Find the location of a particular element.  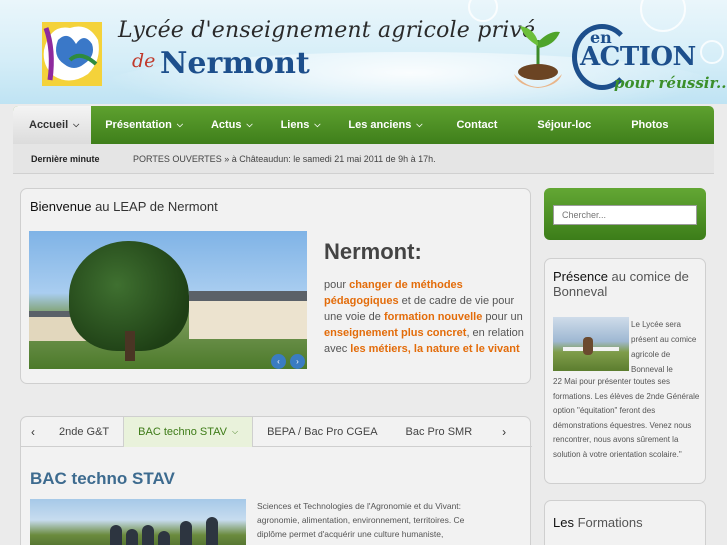

building-right is located at coordinates (248, 315).